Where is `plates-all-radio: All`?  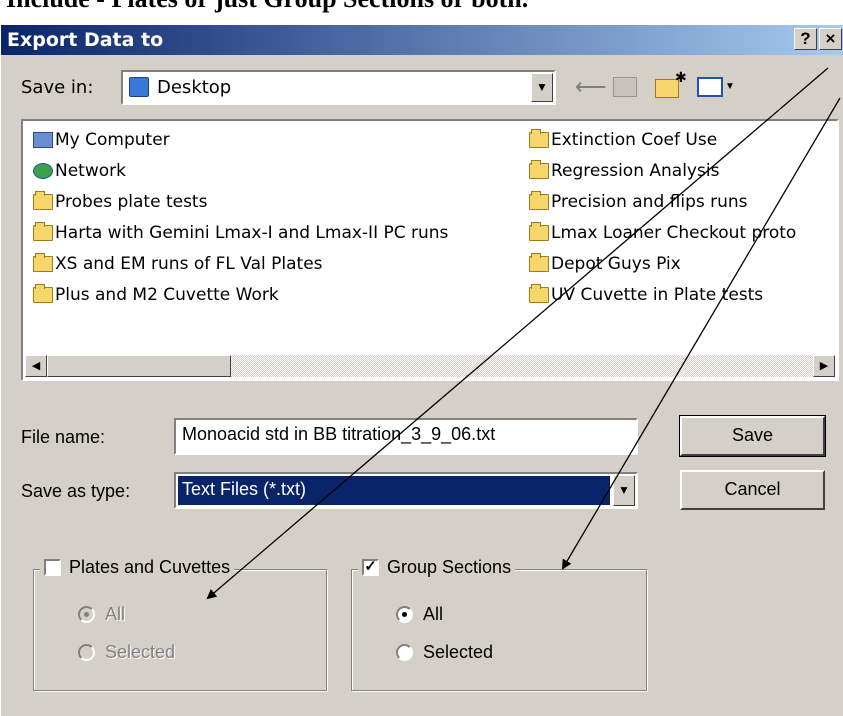
plates-all-radio: All is located at coordinates (101, 614).